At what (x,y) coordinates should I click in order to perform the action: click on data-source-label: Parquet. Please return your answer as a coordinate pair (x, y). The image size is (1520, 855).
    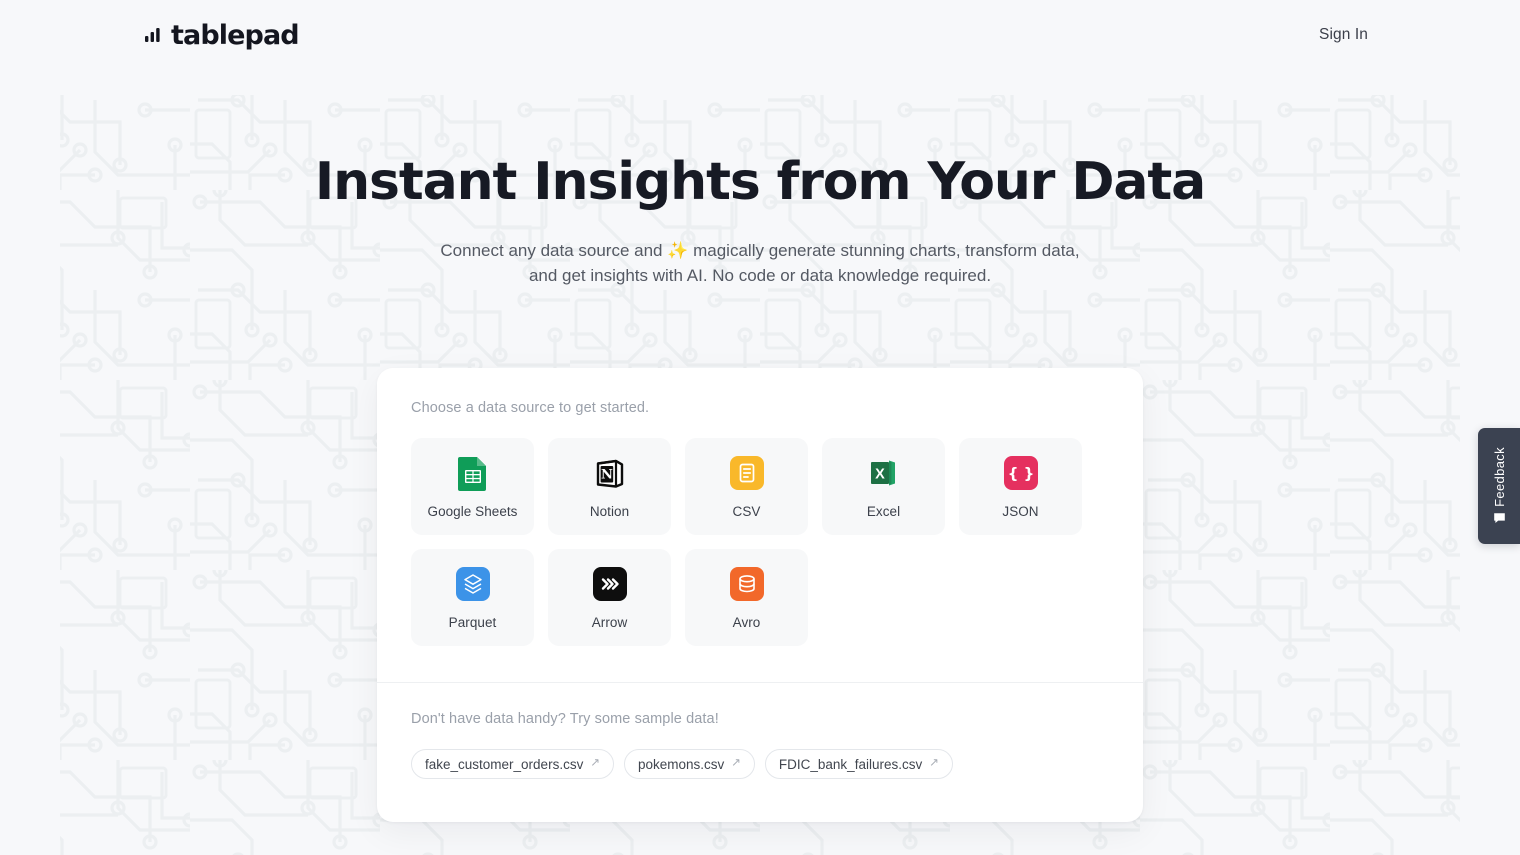
    Looking at the image, I should click on (472, 622).